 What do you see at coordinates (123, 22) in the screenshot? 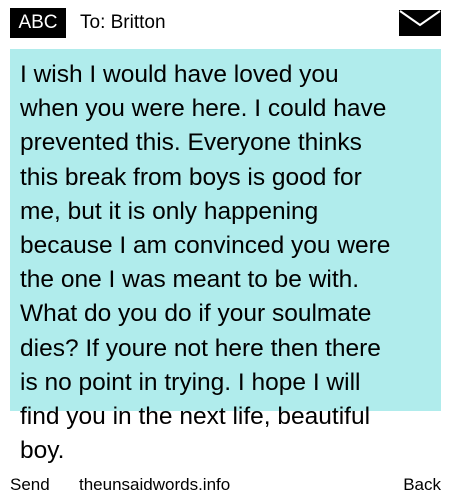
I see `recipient-label: To: Britton` at bounding box center [123, 22].